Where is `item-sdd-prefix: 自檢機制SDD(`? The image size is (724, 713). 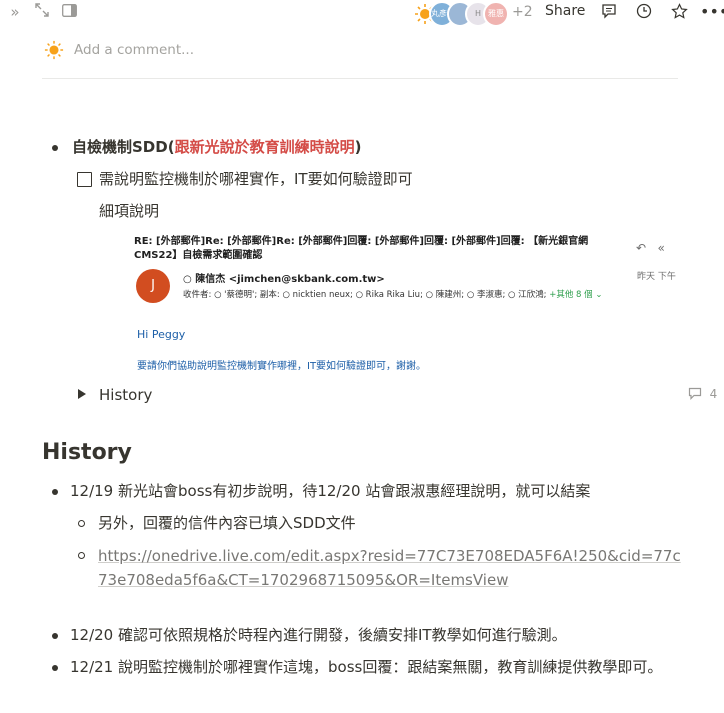 item-sdd-prefix: 自檢機制SDD( is located at coordinates (123, 147).